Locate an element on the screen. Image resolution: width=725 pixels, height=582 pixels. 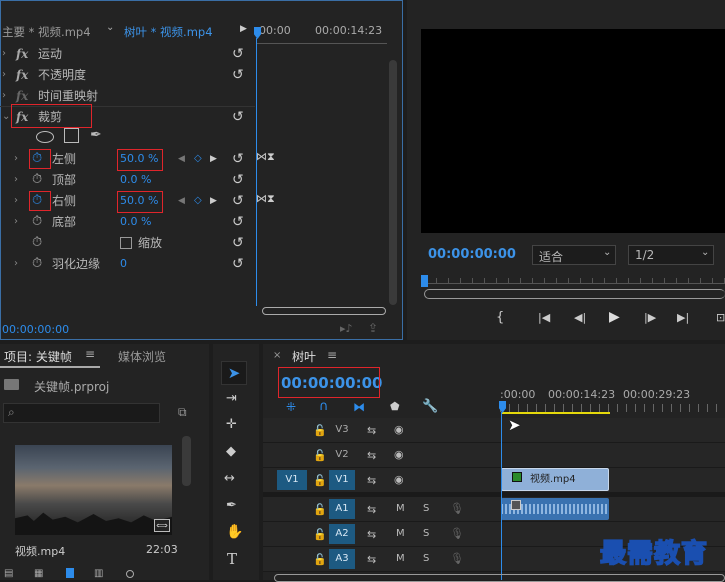
step-back-icon: ◀| is located at coordinates (580, 317).